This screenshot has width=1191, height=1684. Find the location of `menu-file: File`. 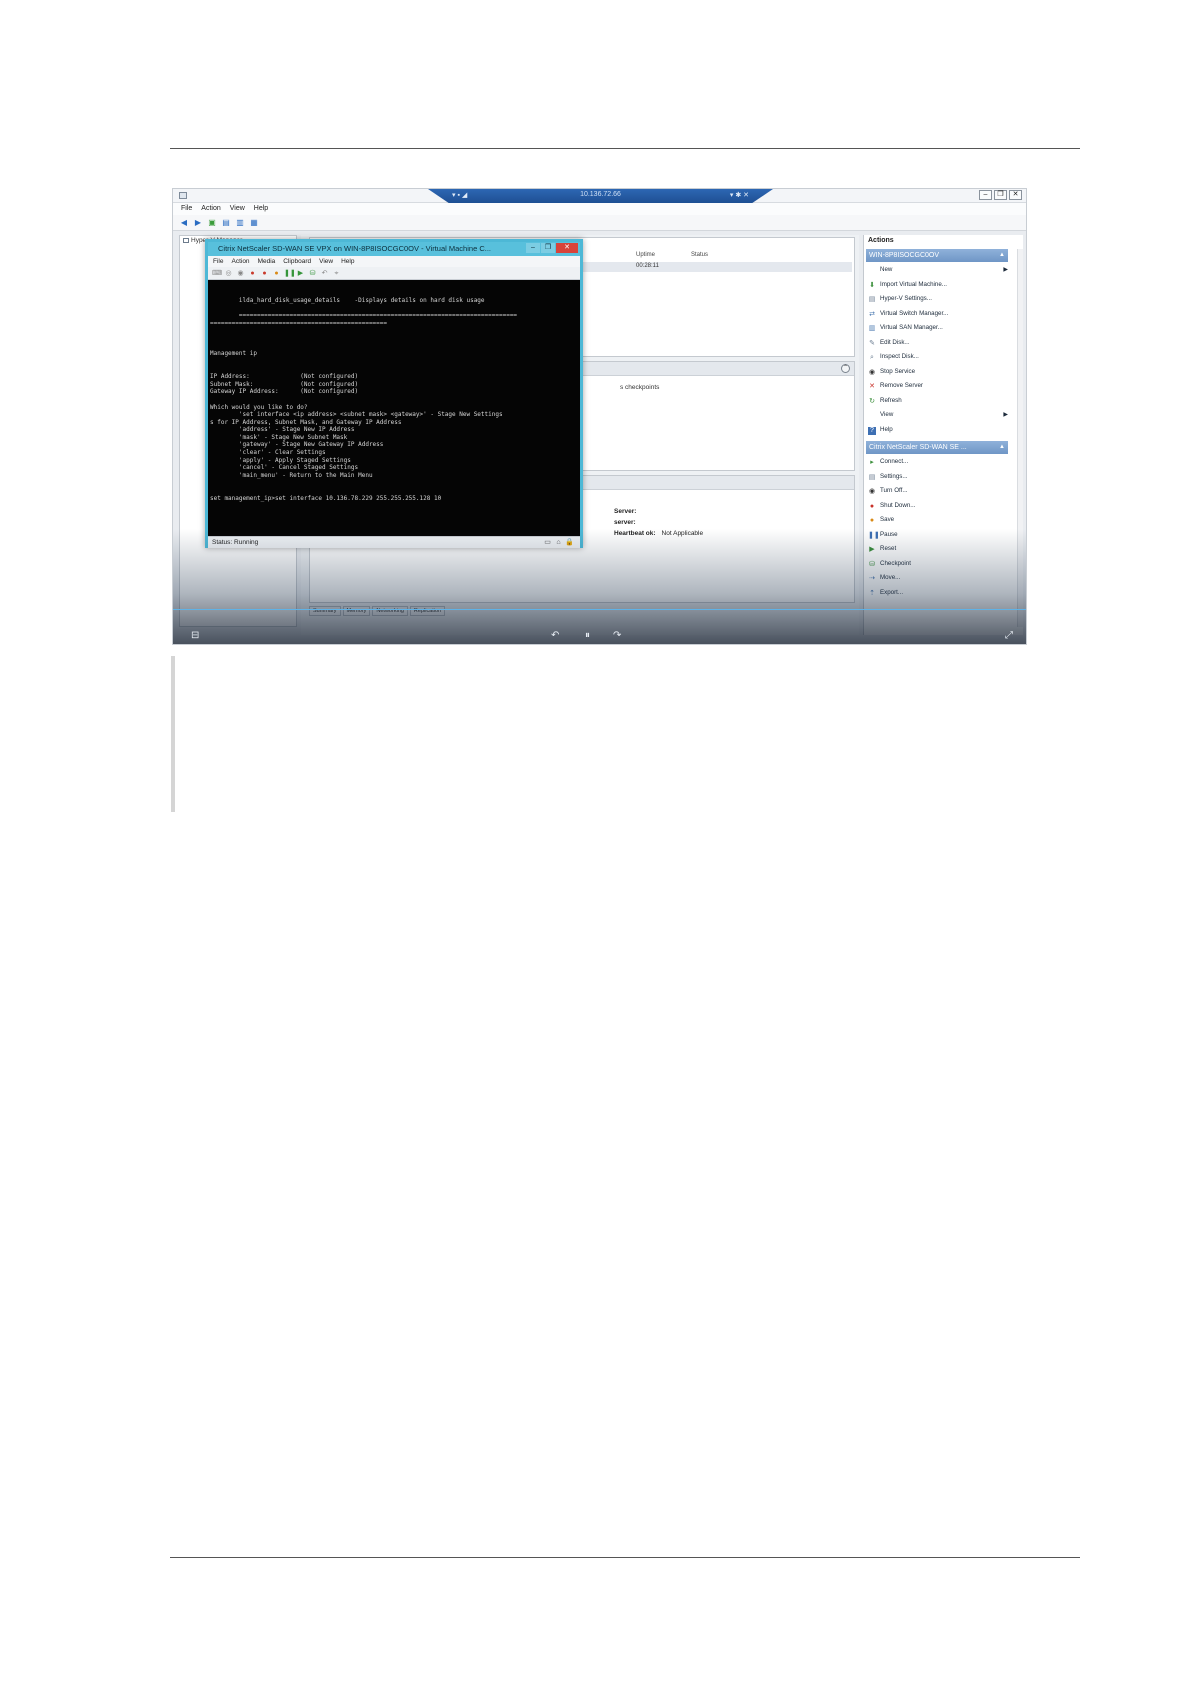

menu-file: File is located at coordinates (186, 209).